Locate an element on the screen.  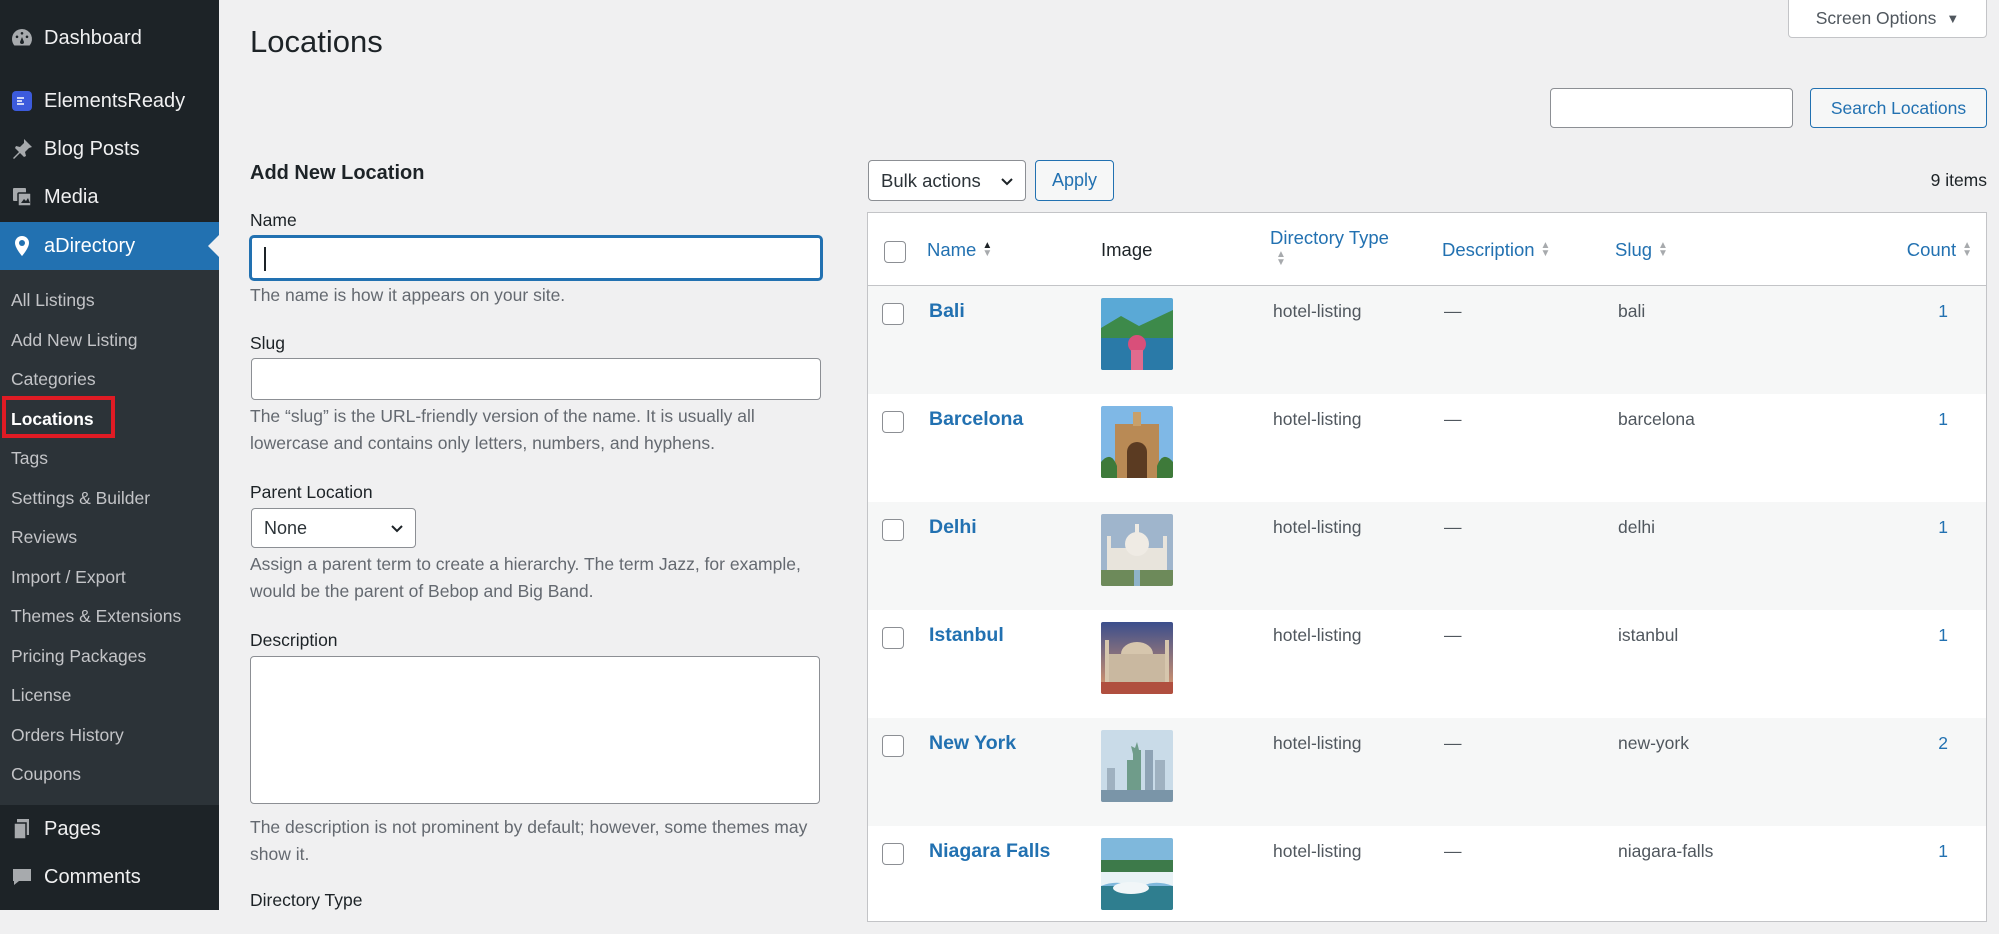
column-label: Count is located at coordinates (1931, 249).